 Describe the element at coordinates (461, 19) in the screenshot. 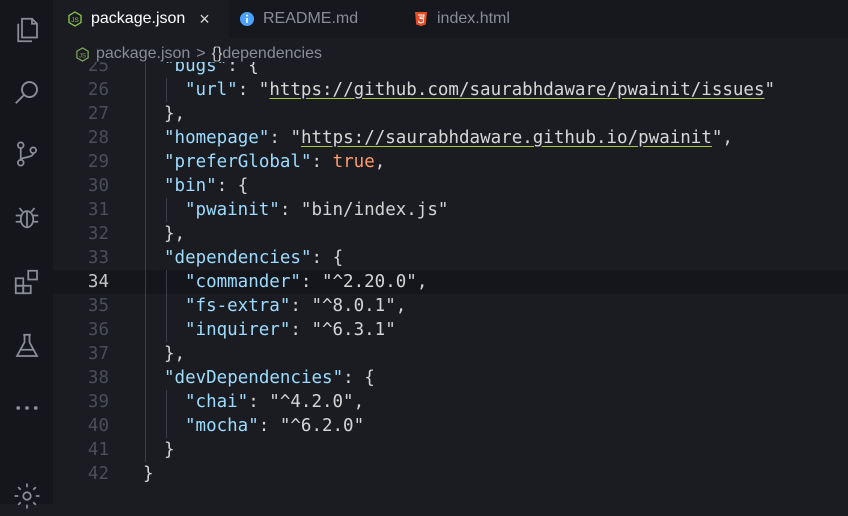

I see `tab-index-html: index.html` at that location.